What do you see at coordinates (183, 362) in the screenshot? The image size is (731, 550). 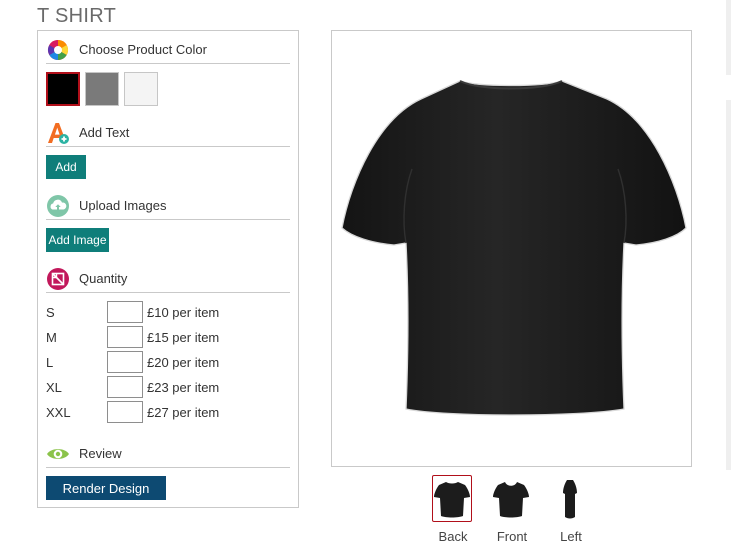 I see `price-l: £20 per item` at bounding box center [183, 362].